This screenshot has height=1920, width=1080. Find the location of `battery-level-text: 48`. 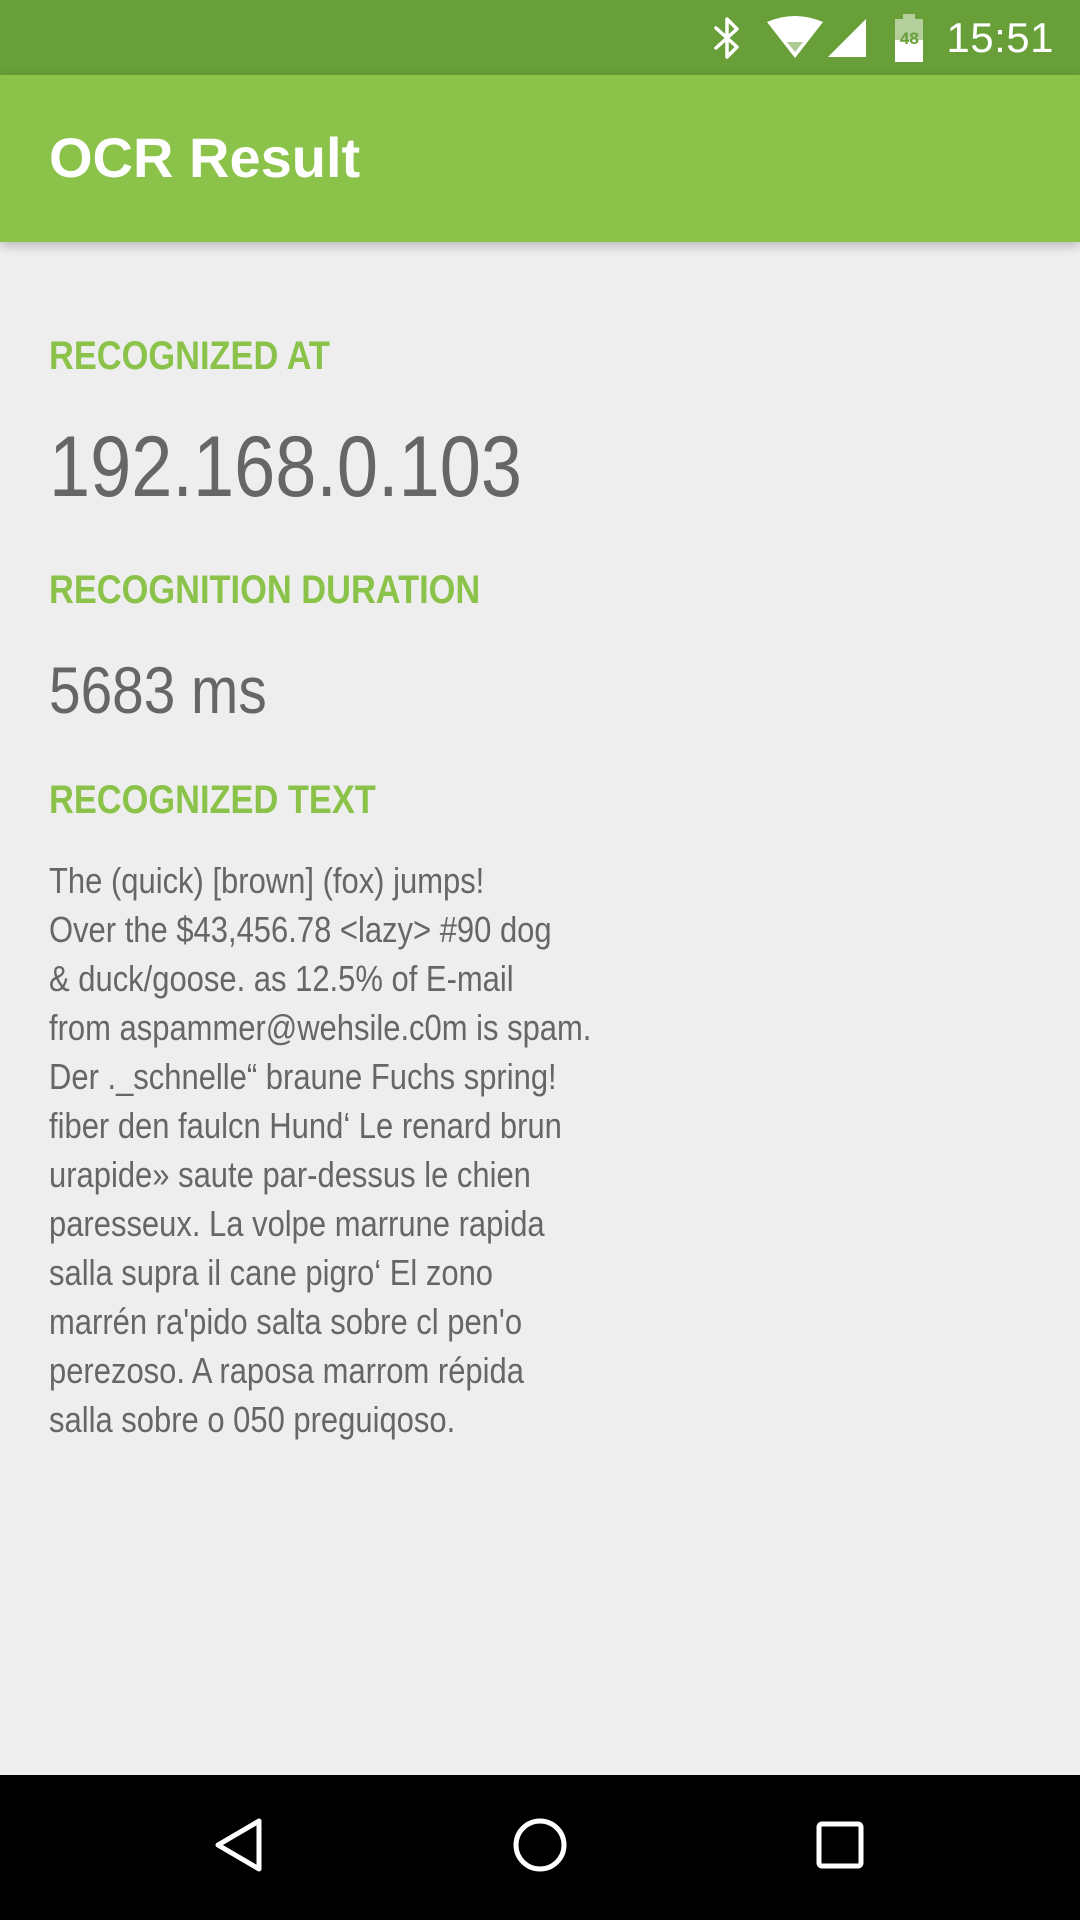

battery-level-text: 48 is located at coordinates (909, 38).